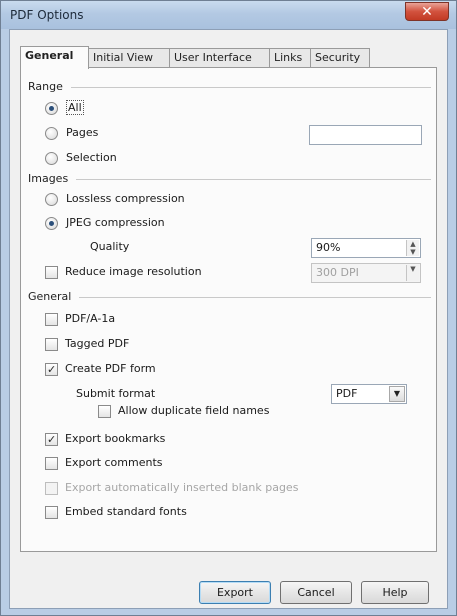 The height and width of the screenshot is (616, 457). Describe the element at coordinates (51, 223) in the screenshot. I see `jpeg-radio` at that location.